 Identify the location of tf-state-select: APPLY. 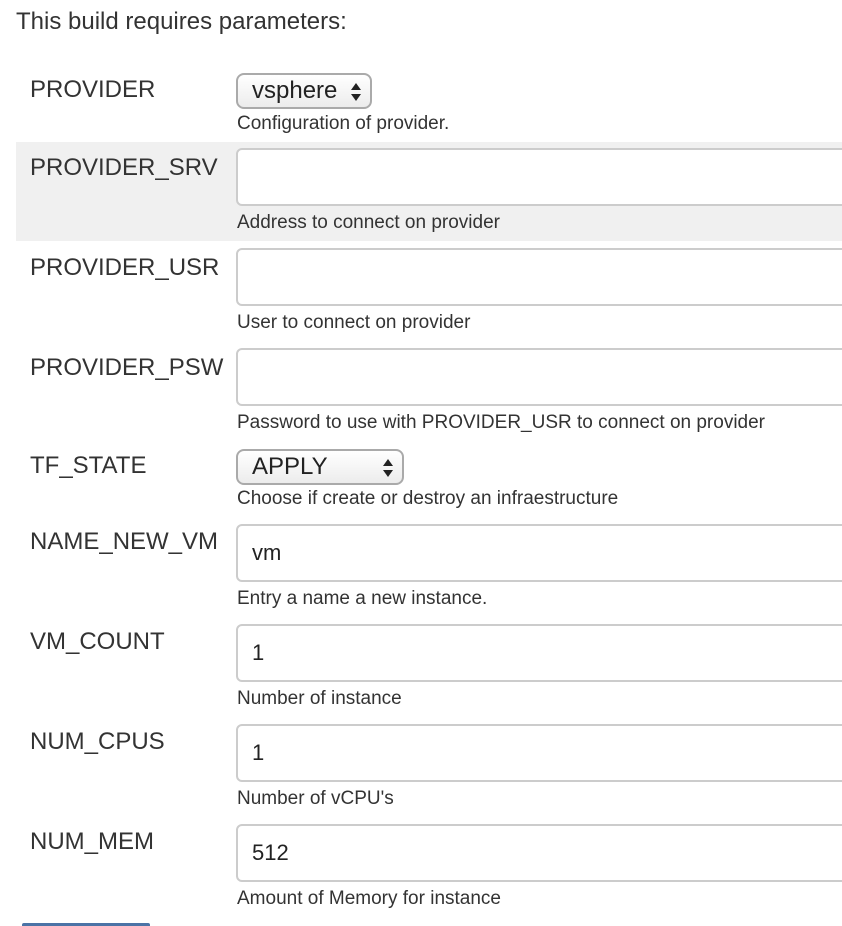
(320, 467).